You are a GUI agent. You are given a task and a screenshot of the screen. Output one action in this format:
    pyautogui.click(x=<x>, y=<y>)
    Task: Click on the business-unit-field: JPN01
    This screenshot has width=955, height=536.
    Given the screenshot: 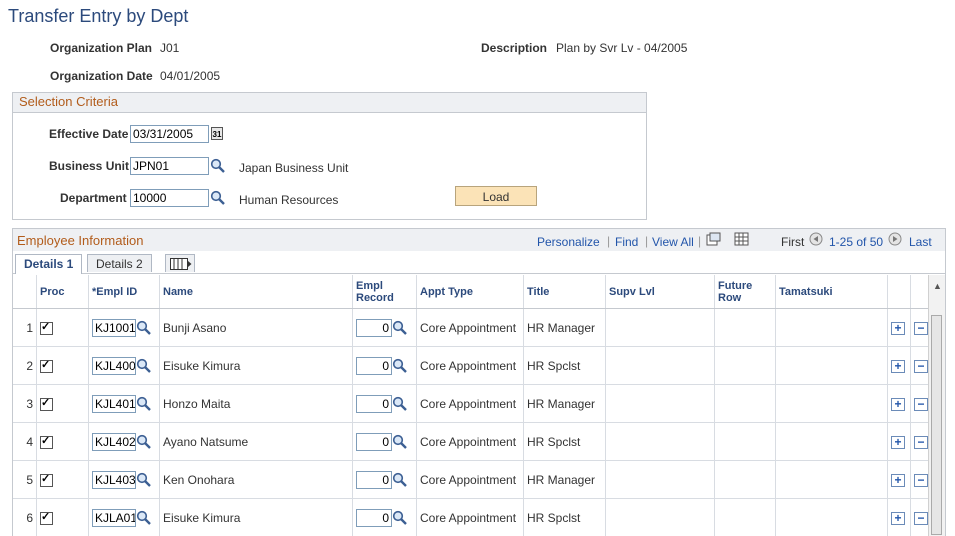 What is the action you would take?
    pyautogui.click(x=169, y=166)
    